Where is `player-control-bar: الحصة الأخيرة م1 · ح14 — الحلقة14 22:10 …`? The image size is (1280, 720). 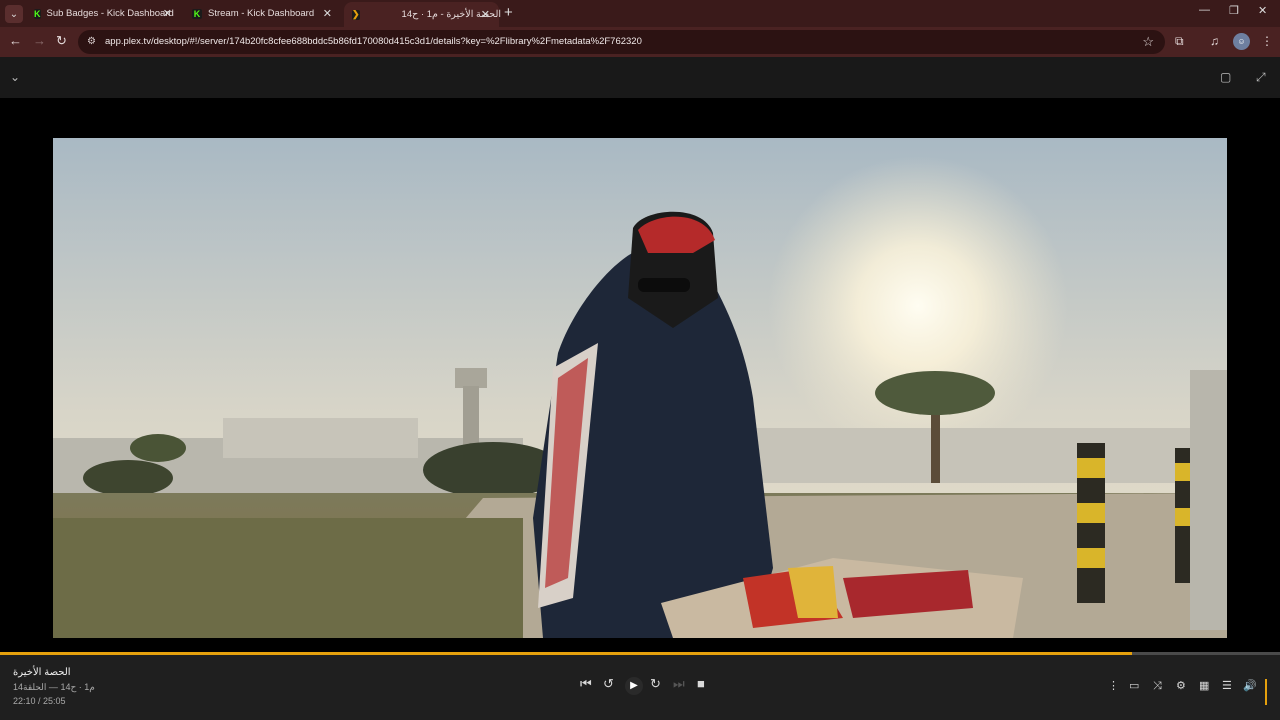
player-control-bar: الحصة الأخيرة م1 · ح14 — الحلقة14 22:10 … is located at coordinates (640, 687).